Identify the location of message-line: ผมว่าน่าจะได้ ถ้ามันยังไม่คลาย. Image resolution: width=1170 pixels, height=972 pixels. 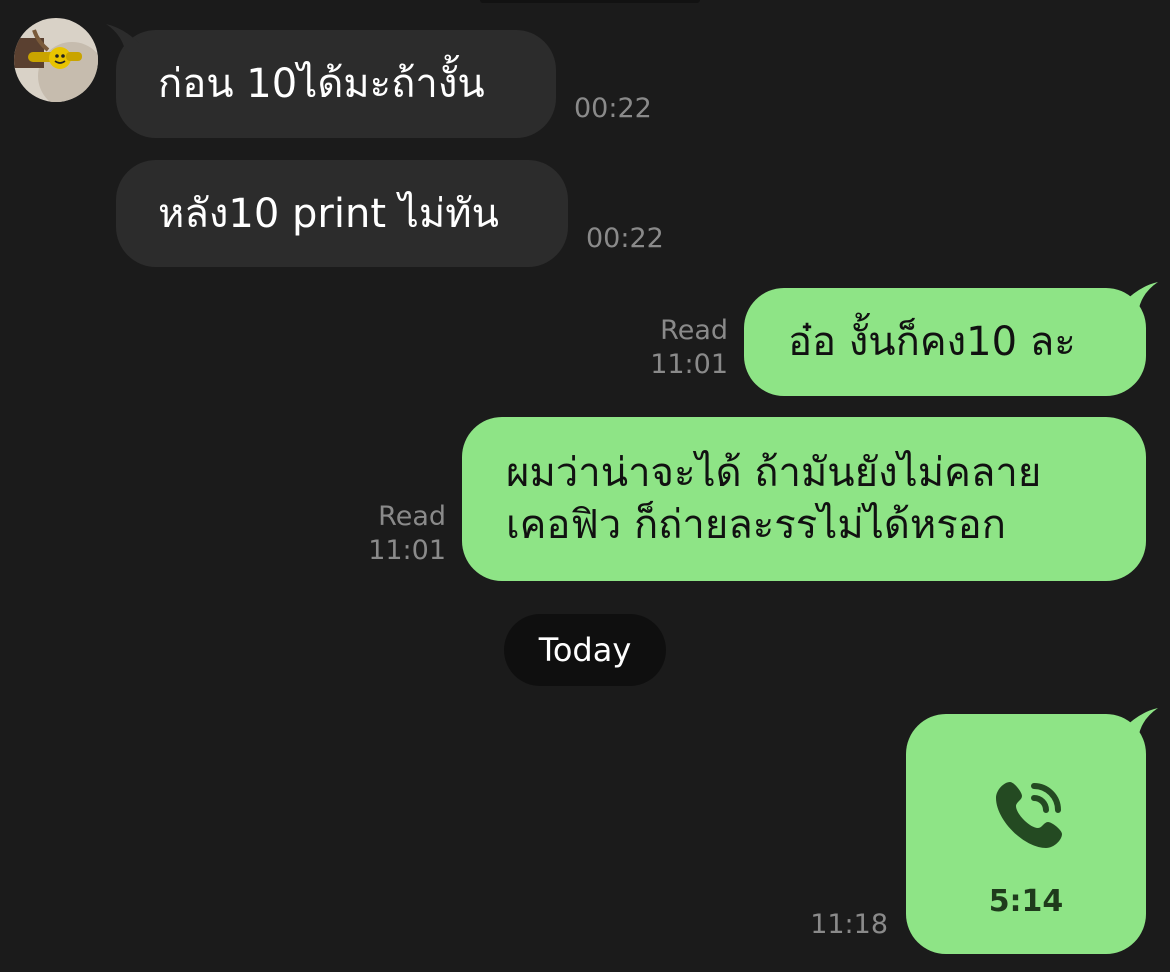
(774, 473).